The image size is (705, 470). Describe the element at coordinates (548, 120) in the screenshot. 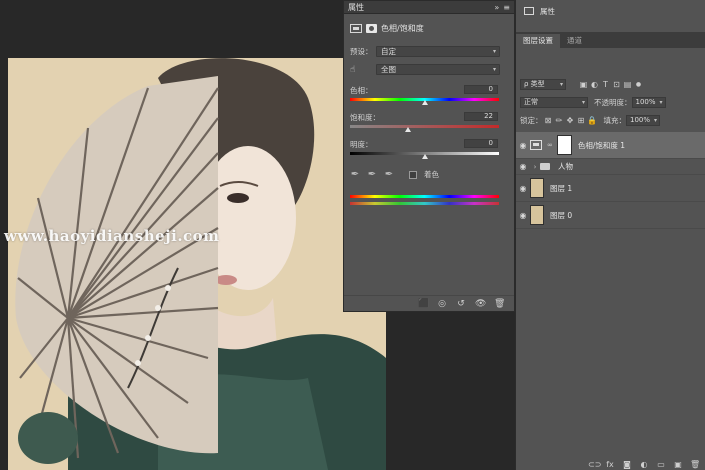

I see `lock-transparency-icon: ⊠` at that location.